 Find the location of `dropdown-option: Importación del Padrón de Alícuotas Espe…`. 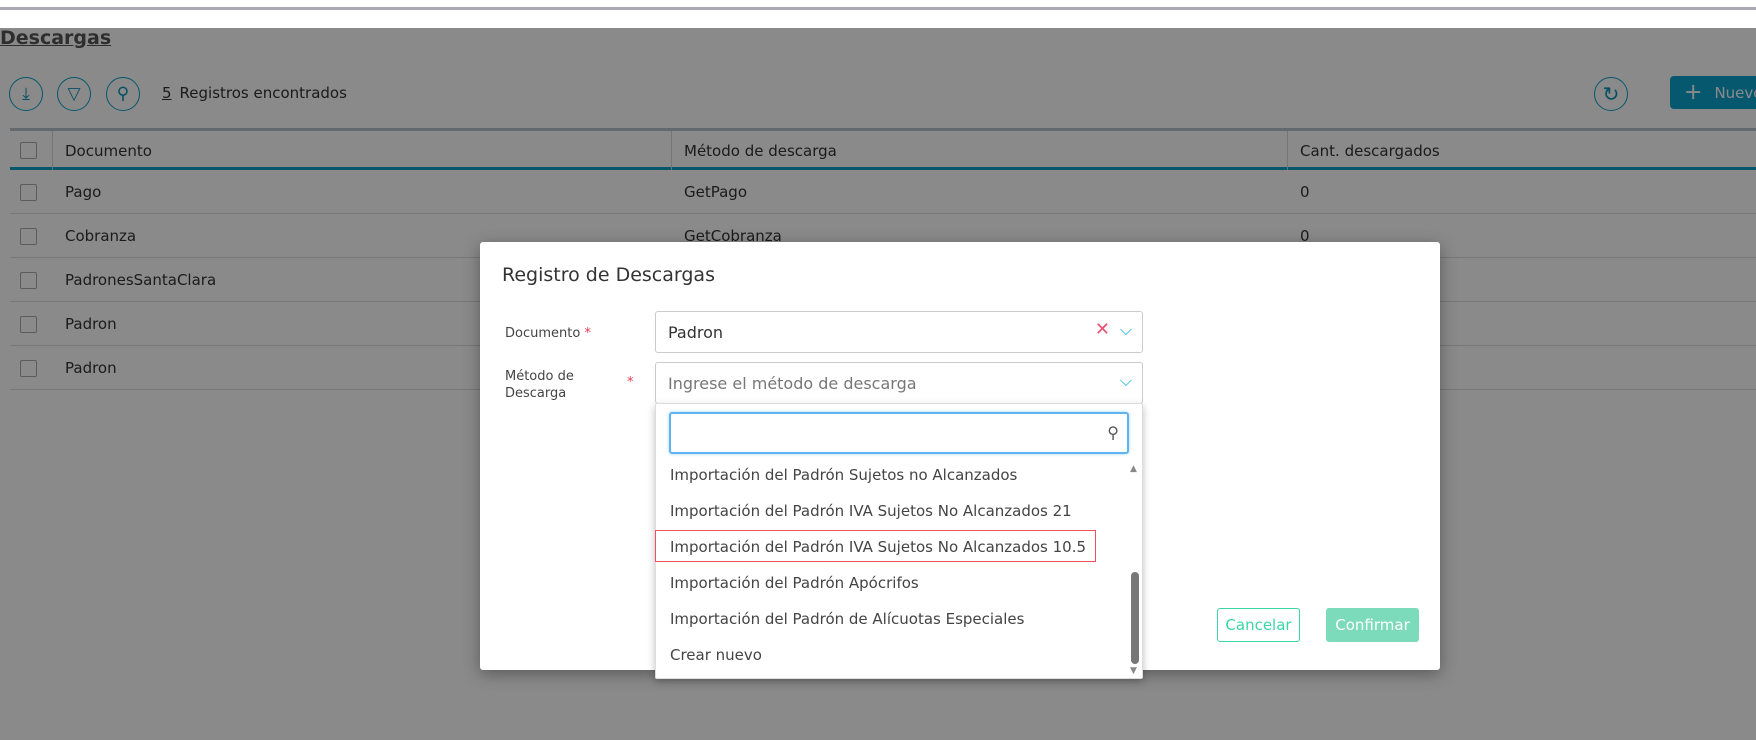

dropdown-option: Importación del Padrón de Alícuotas Espe… is located at coordinates (847, 619).